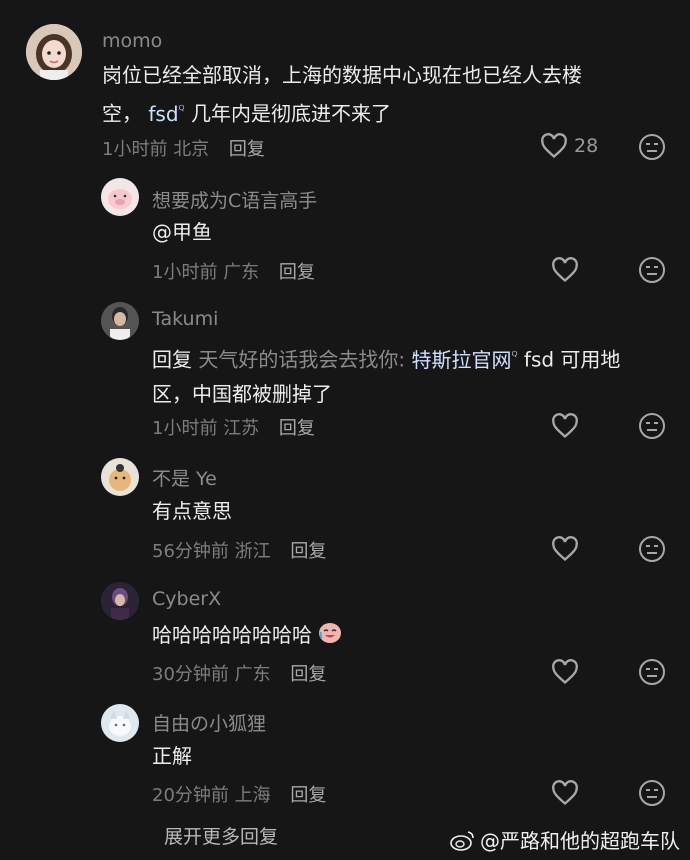  What do you see at coordinates (160, 113) in the screenshot?
I see `search-link-text: fsd` at bounding box center [160, 113].